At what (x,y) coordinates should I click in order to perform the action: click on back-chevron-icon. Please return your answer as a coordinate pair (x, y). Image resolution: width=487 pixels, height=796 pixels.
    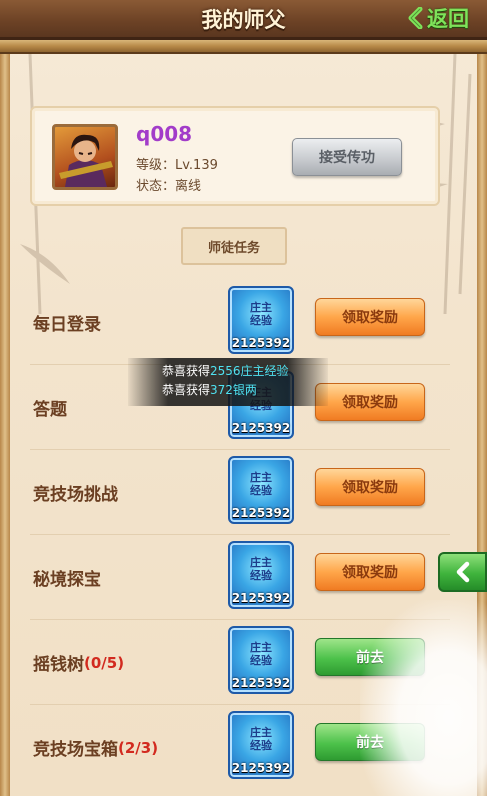
    Looking at the image, I should click on (415, 18).